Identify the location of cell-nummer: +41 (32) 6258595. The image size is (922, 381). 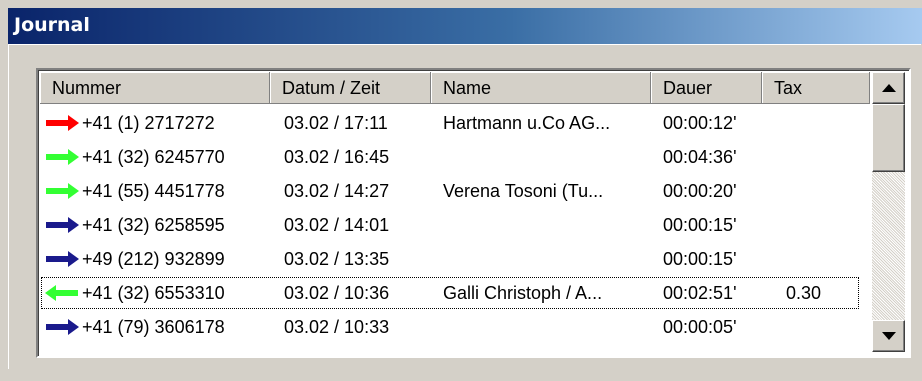
(153, 225).